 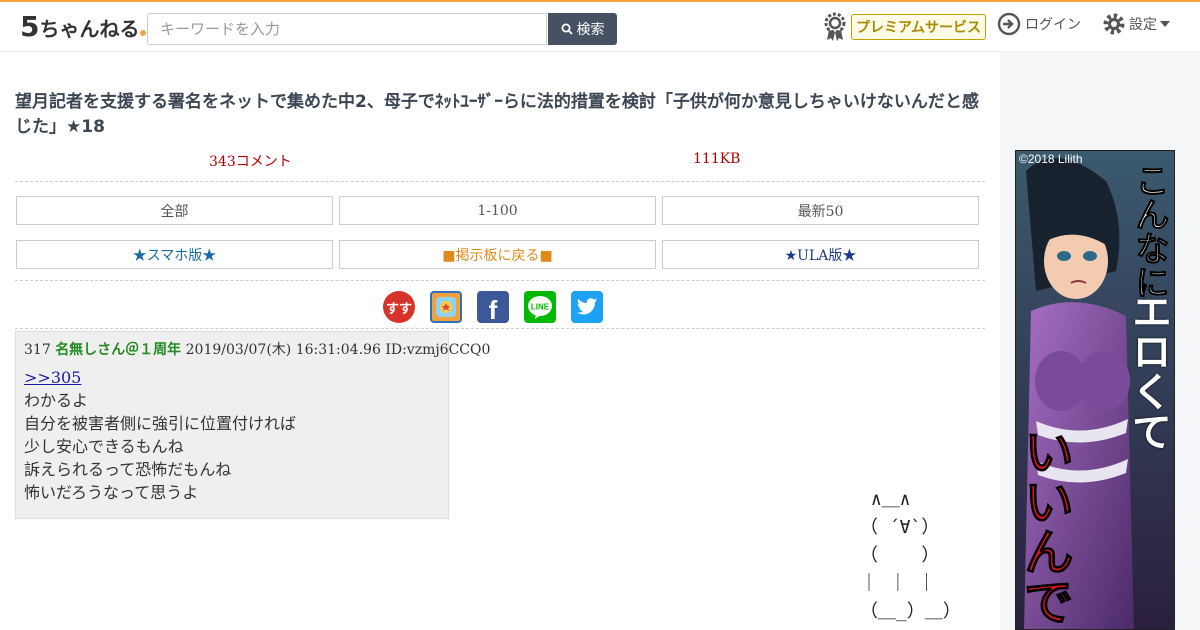 I want to click on premium-service-link: プレミアムサービス, so click(x=905, y=27).